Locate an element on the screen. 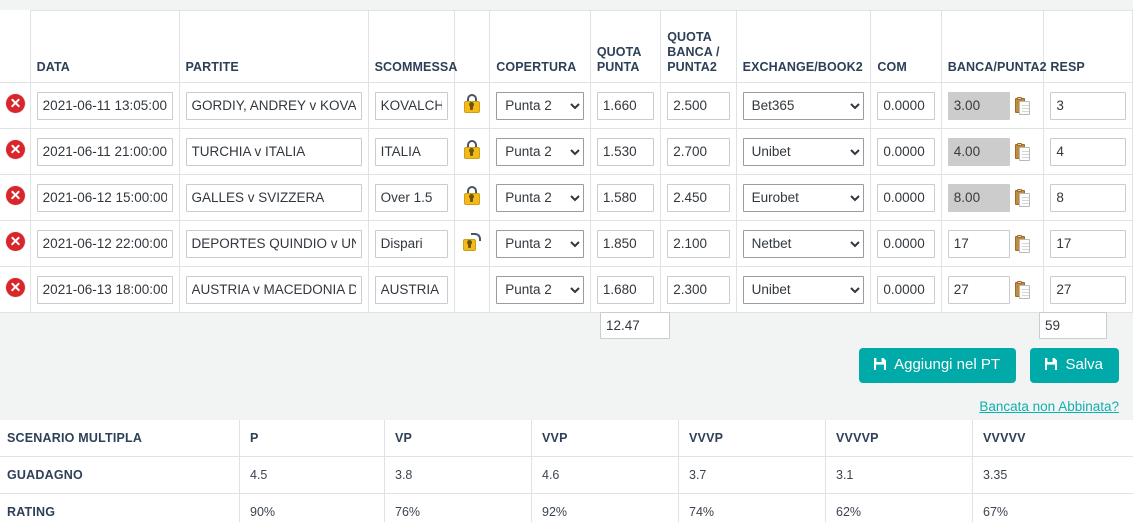 This screenshot has width=1133, height=522. table-row: Punta 2 Unibet is located at coordinates (566, 151).